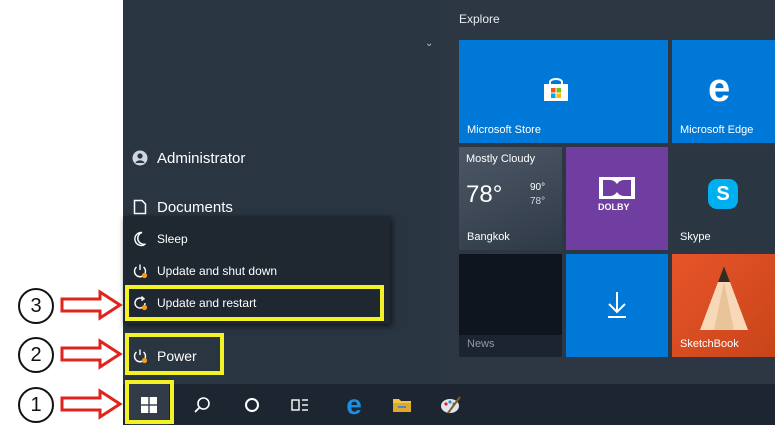  Describe the element at coordinates (174, 354) in the screenshot. I see `highlight-power` at that location.